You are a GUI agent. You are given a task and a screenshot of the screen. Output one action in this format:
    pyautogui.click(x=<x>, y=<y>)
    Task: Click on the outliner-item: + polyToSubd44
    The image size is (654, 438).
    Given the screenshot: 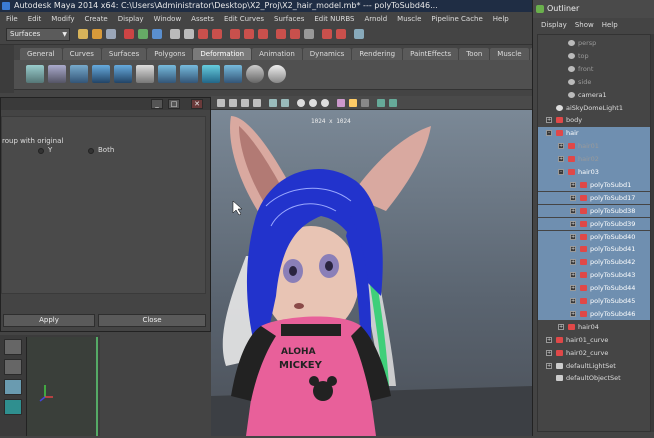 What is the action you would take?
    pyautogui.click(x=594, y=288)
    